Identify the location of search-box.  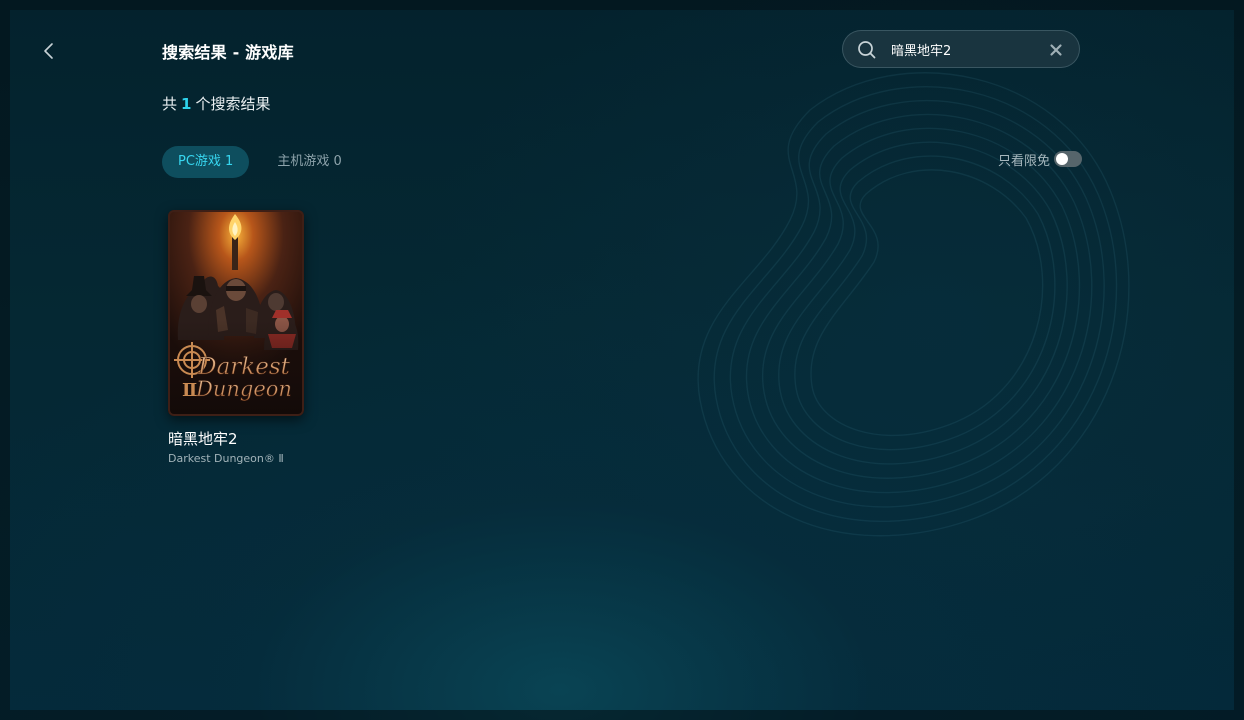
(961, 49).